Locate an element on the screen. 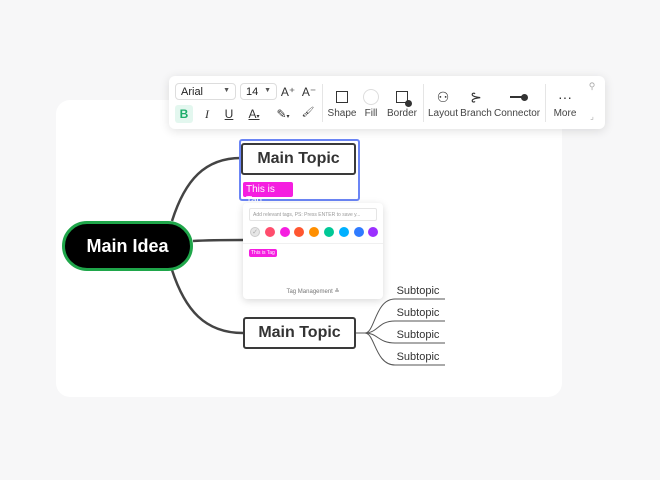 Image resolution: width=660 pixels, height=480 pixels. topic-label: Main Topic is located at coordinates (299, 332).